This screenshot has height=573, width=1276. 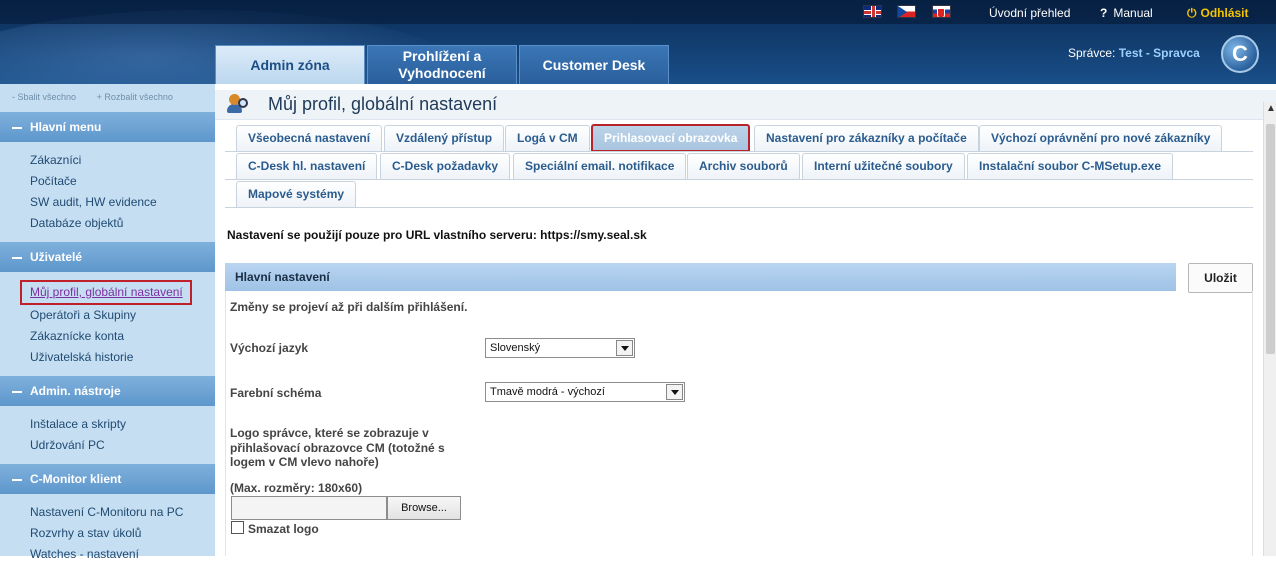 I want to click on section-title: Admin. nástroje, so click(x=75, y=391).